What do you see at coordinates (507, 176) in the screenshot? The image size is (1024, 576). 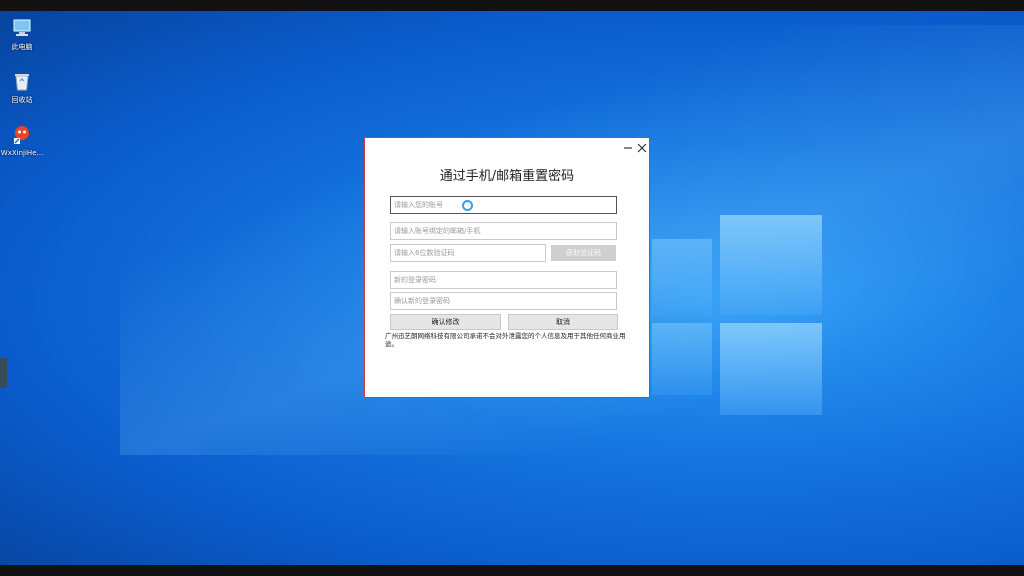 I see `dialog-title: 通过手机/邮箱重置密码` at bounding box center [507, 176].